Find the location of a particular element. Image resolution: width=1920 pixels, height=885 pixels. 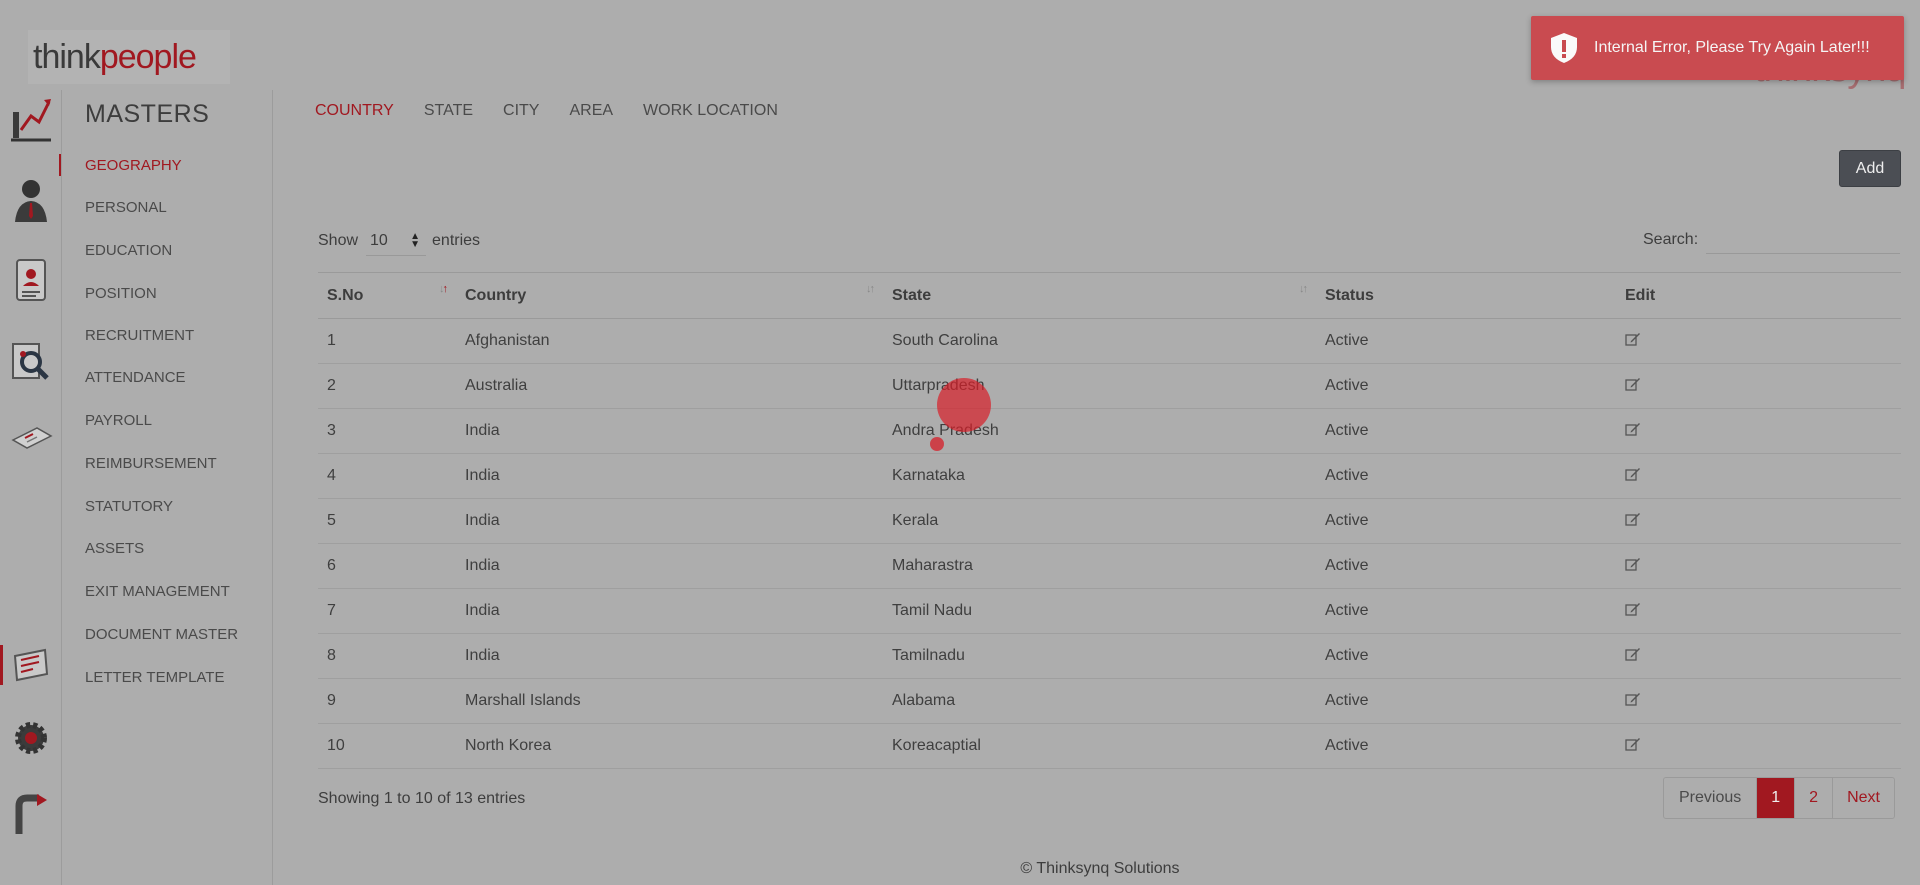

sidebar-item-document-master: DOCUMENT MASTER is located at coordinates (161, 634).